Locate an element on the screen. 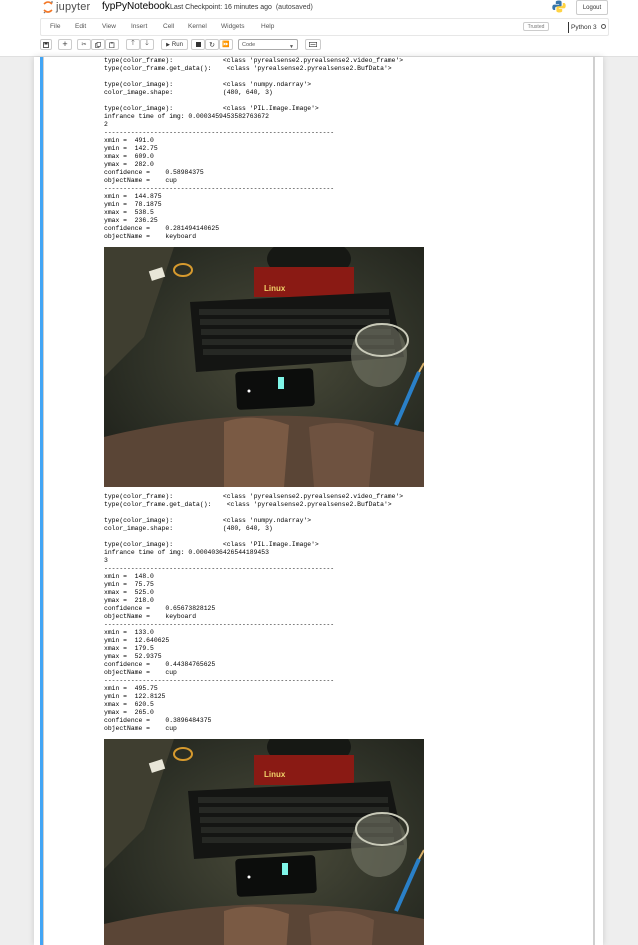 This screenshot has width=638, height=945. paste-button is located at coordinates (112, 44).